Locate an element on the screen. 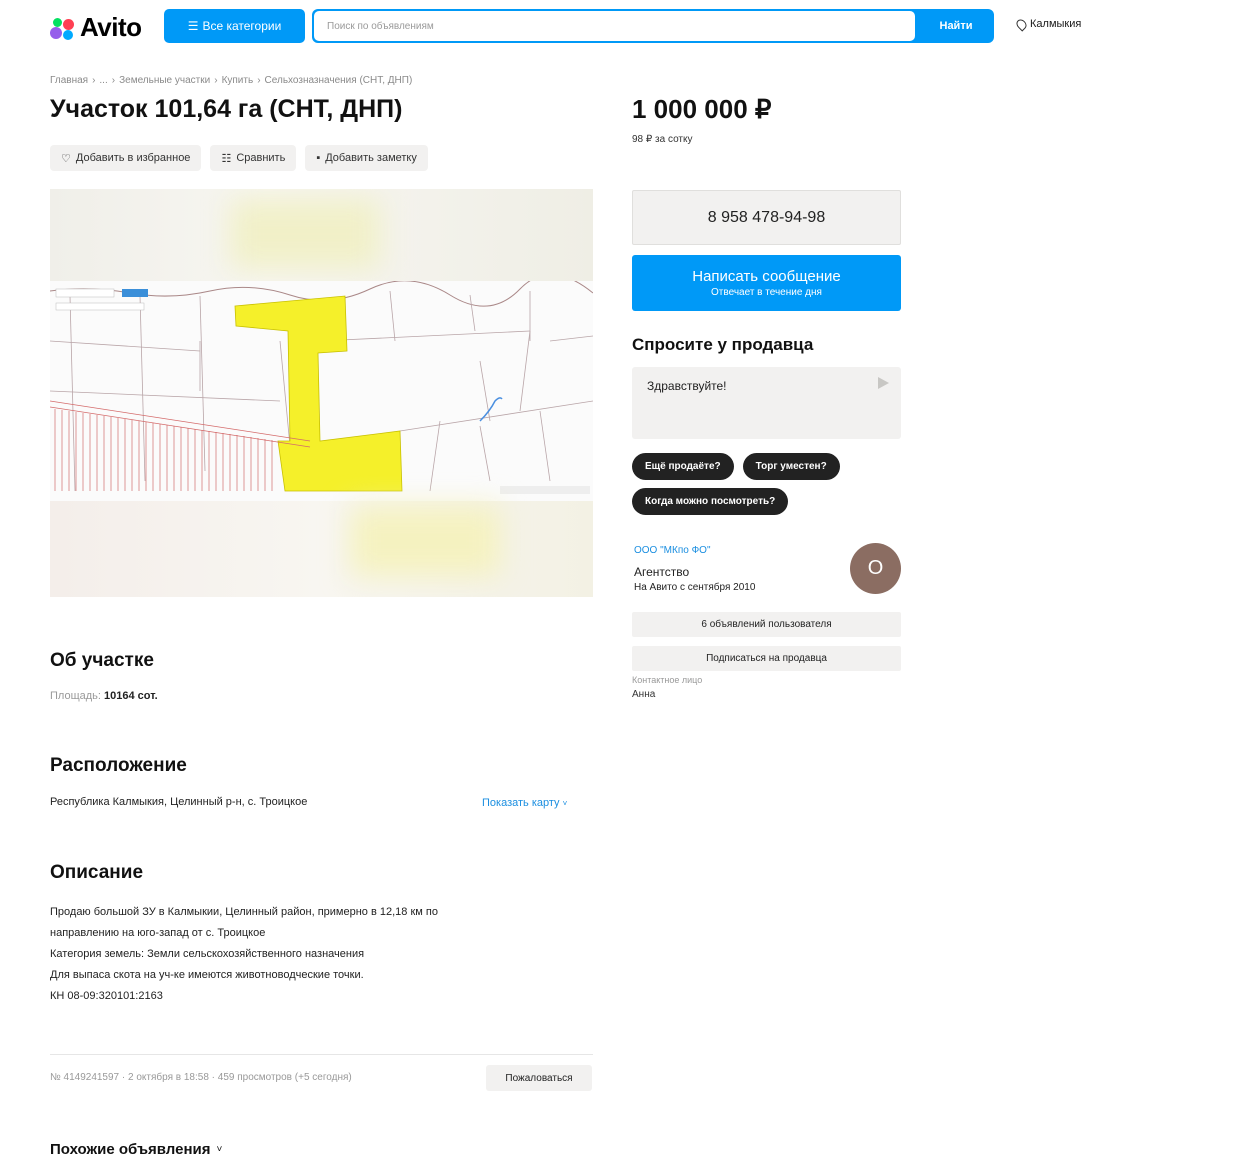 This screenshot has height=1158, width=1246. add-note-label: Добавить заметку is located at coordinates (371, 158).